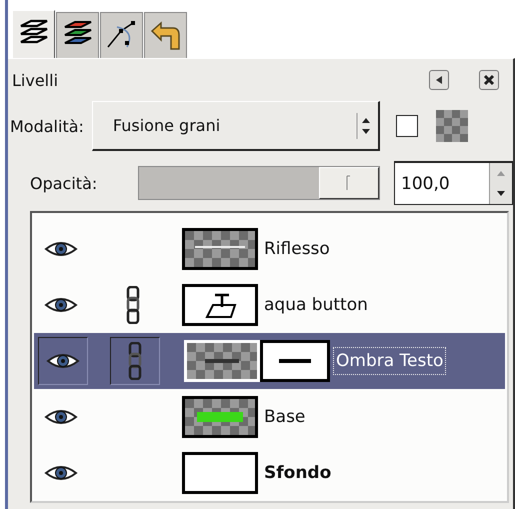 The height and width of the screenshot is (509, 515). What do you see at coordinates (47, 126) in the screenshot?
I see `mode-label: Modalità:` at bounding box center [47, 126].